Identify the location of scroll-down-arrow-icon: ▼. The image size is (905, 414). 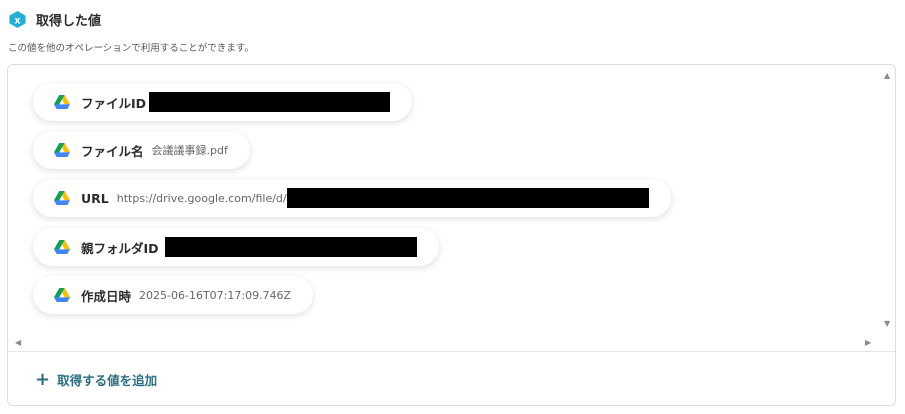
(887, 324).